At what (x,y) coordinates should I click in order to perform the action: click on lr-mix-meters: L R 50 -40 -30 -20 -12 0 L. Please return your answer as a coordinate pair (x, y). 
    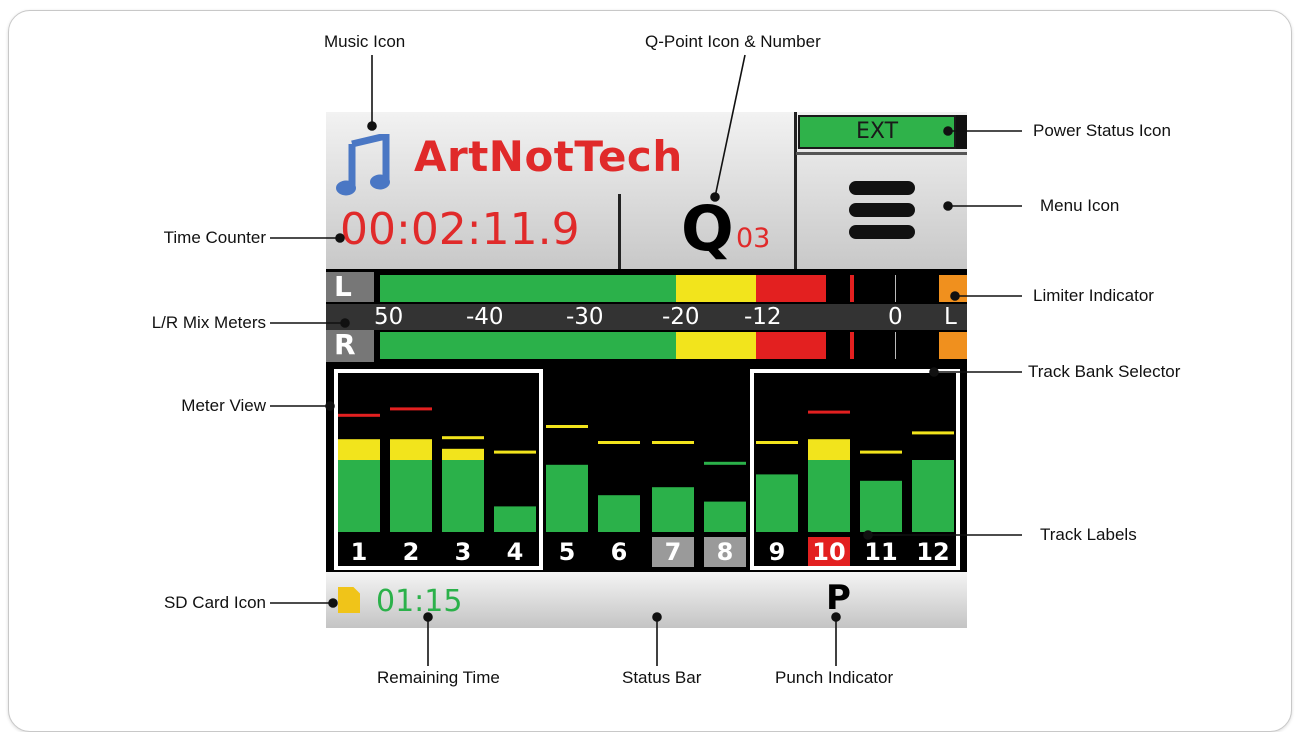
    Looking at the image, I should click on (646, 317).